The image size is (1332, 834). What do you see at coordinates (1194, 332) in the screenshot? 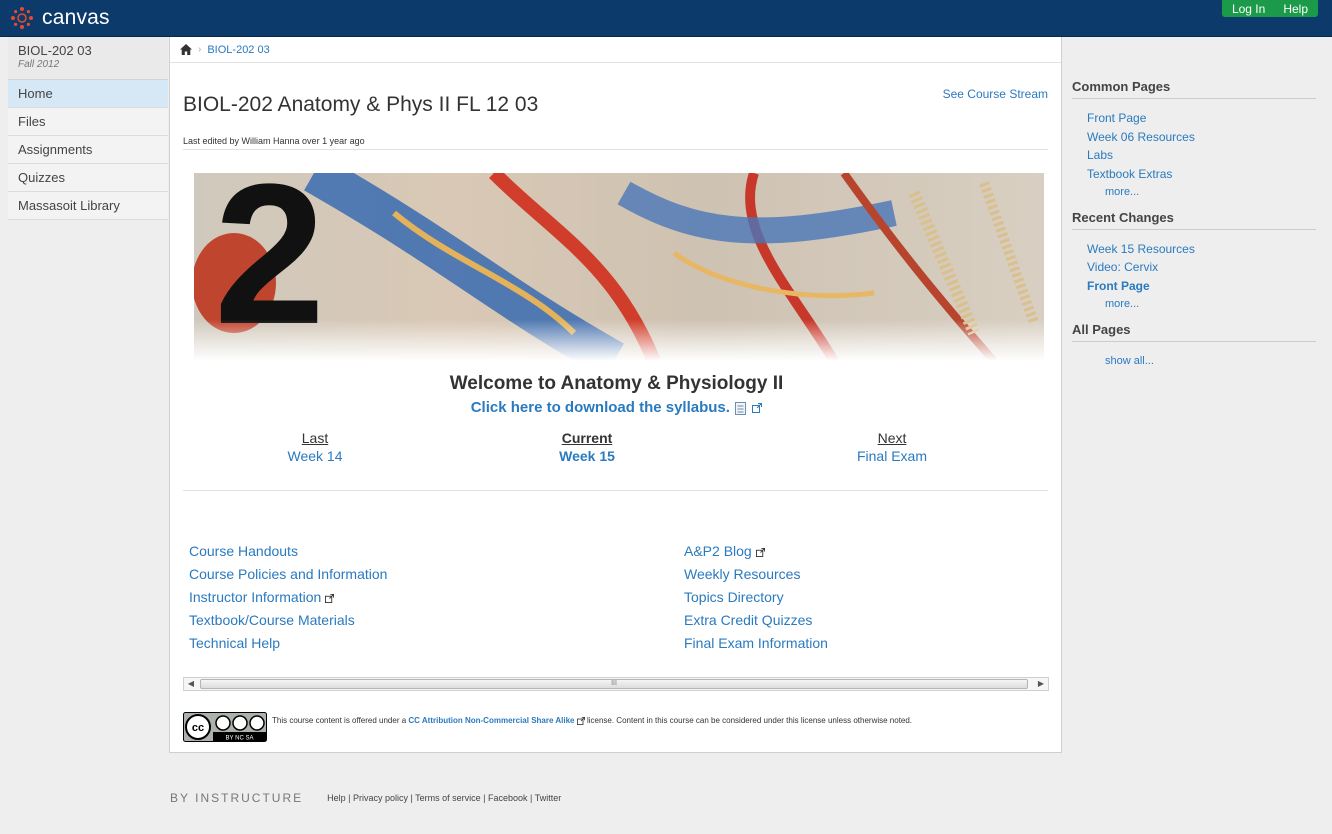
I see `all-pages-heading: All Pages` at bounding box center [1194, 332].